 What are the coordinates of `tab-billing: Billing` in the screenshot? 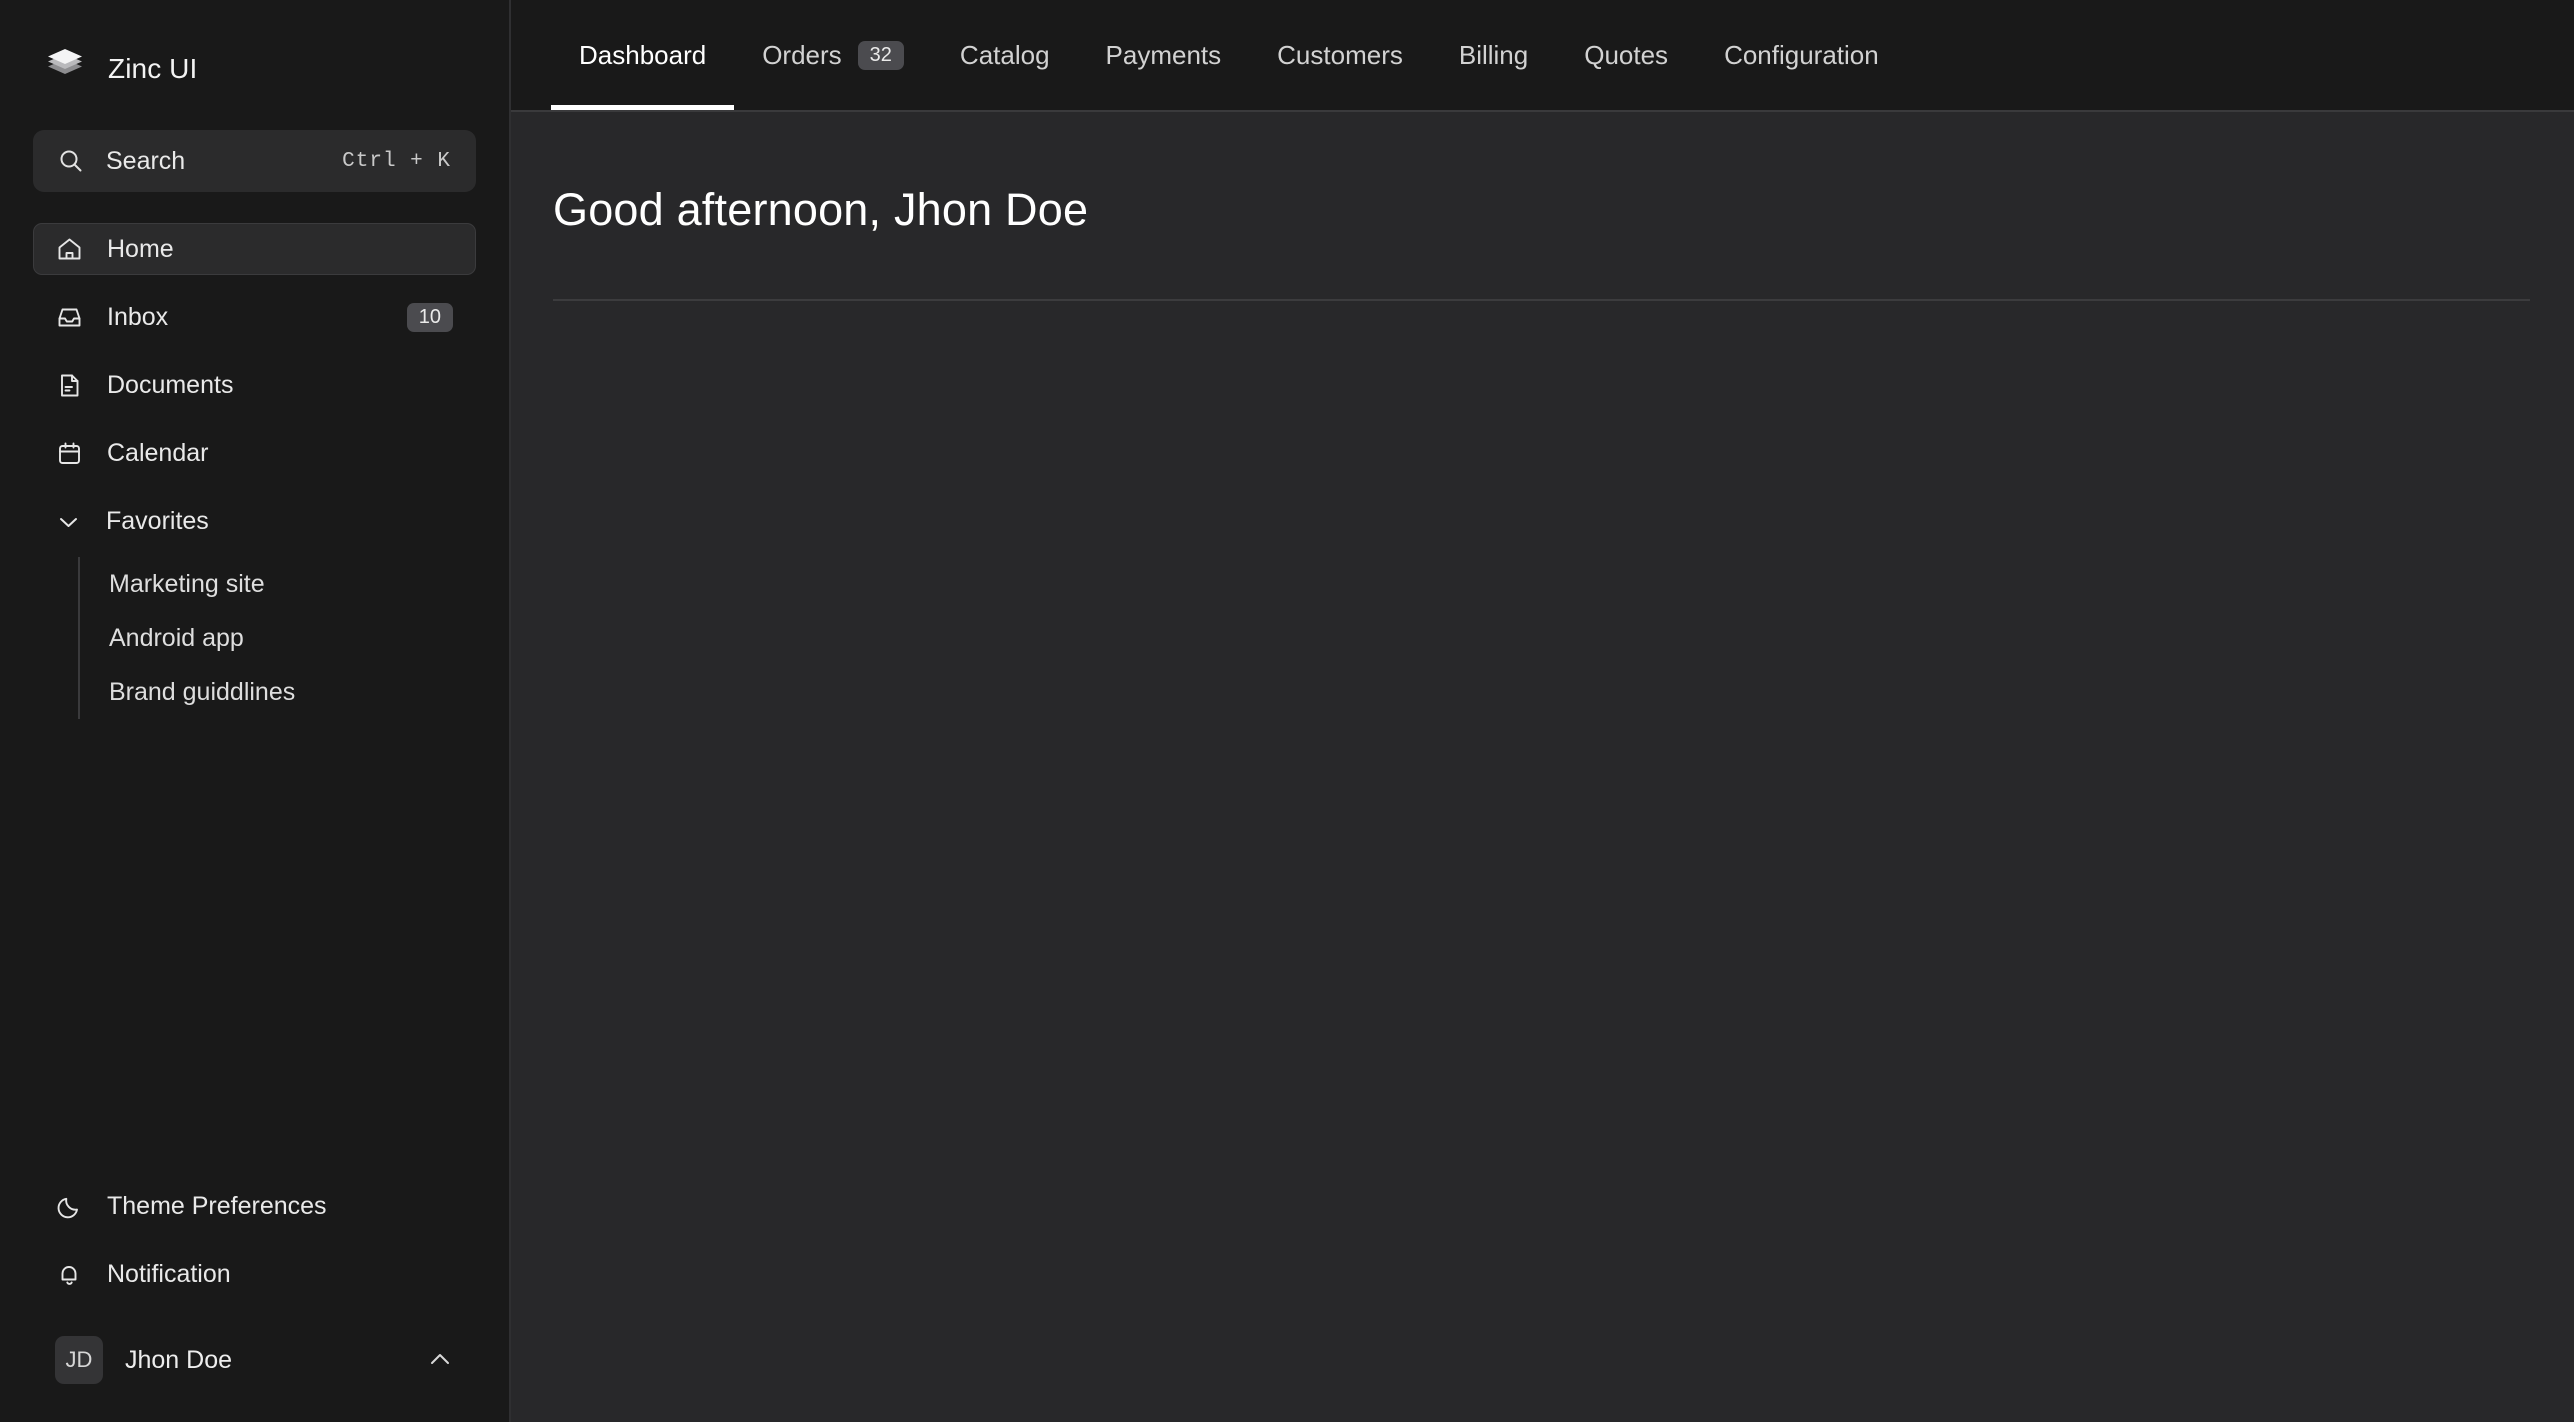 It's located at (1493, 55).